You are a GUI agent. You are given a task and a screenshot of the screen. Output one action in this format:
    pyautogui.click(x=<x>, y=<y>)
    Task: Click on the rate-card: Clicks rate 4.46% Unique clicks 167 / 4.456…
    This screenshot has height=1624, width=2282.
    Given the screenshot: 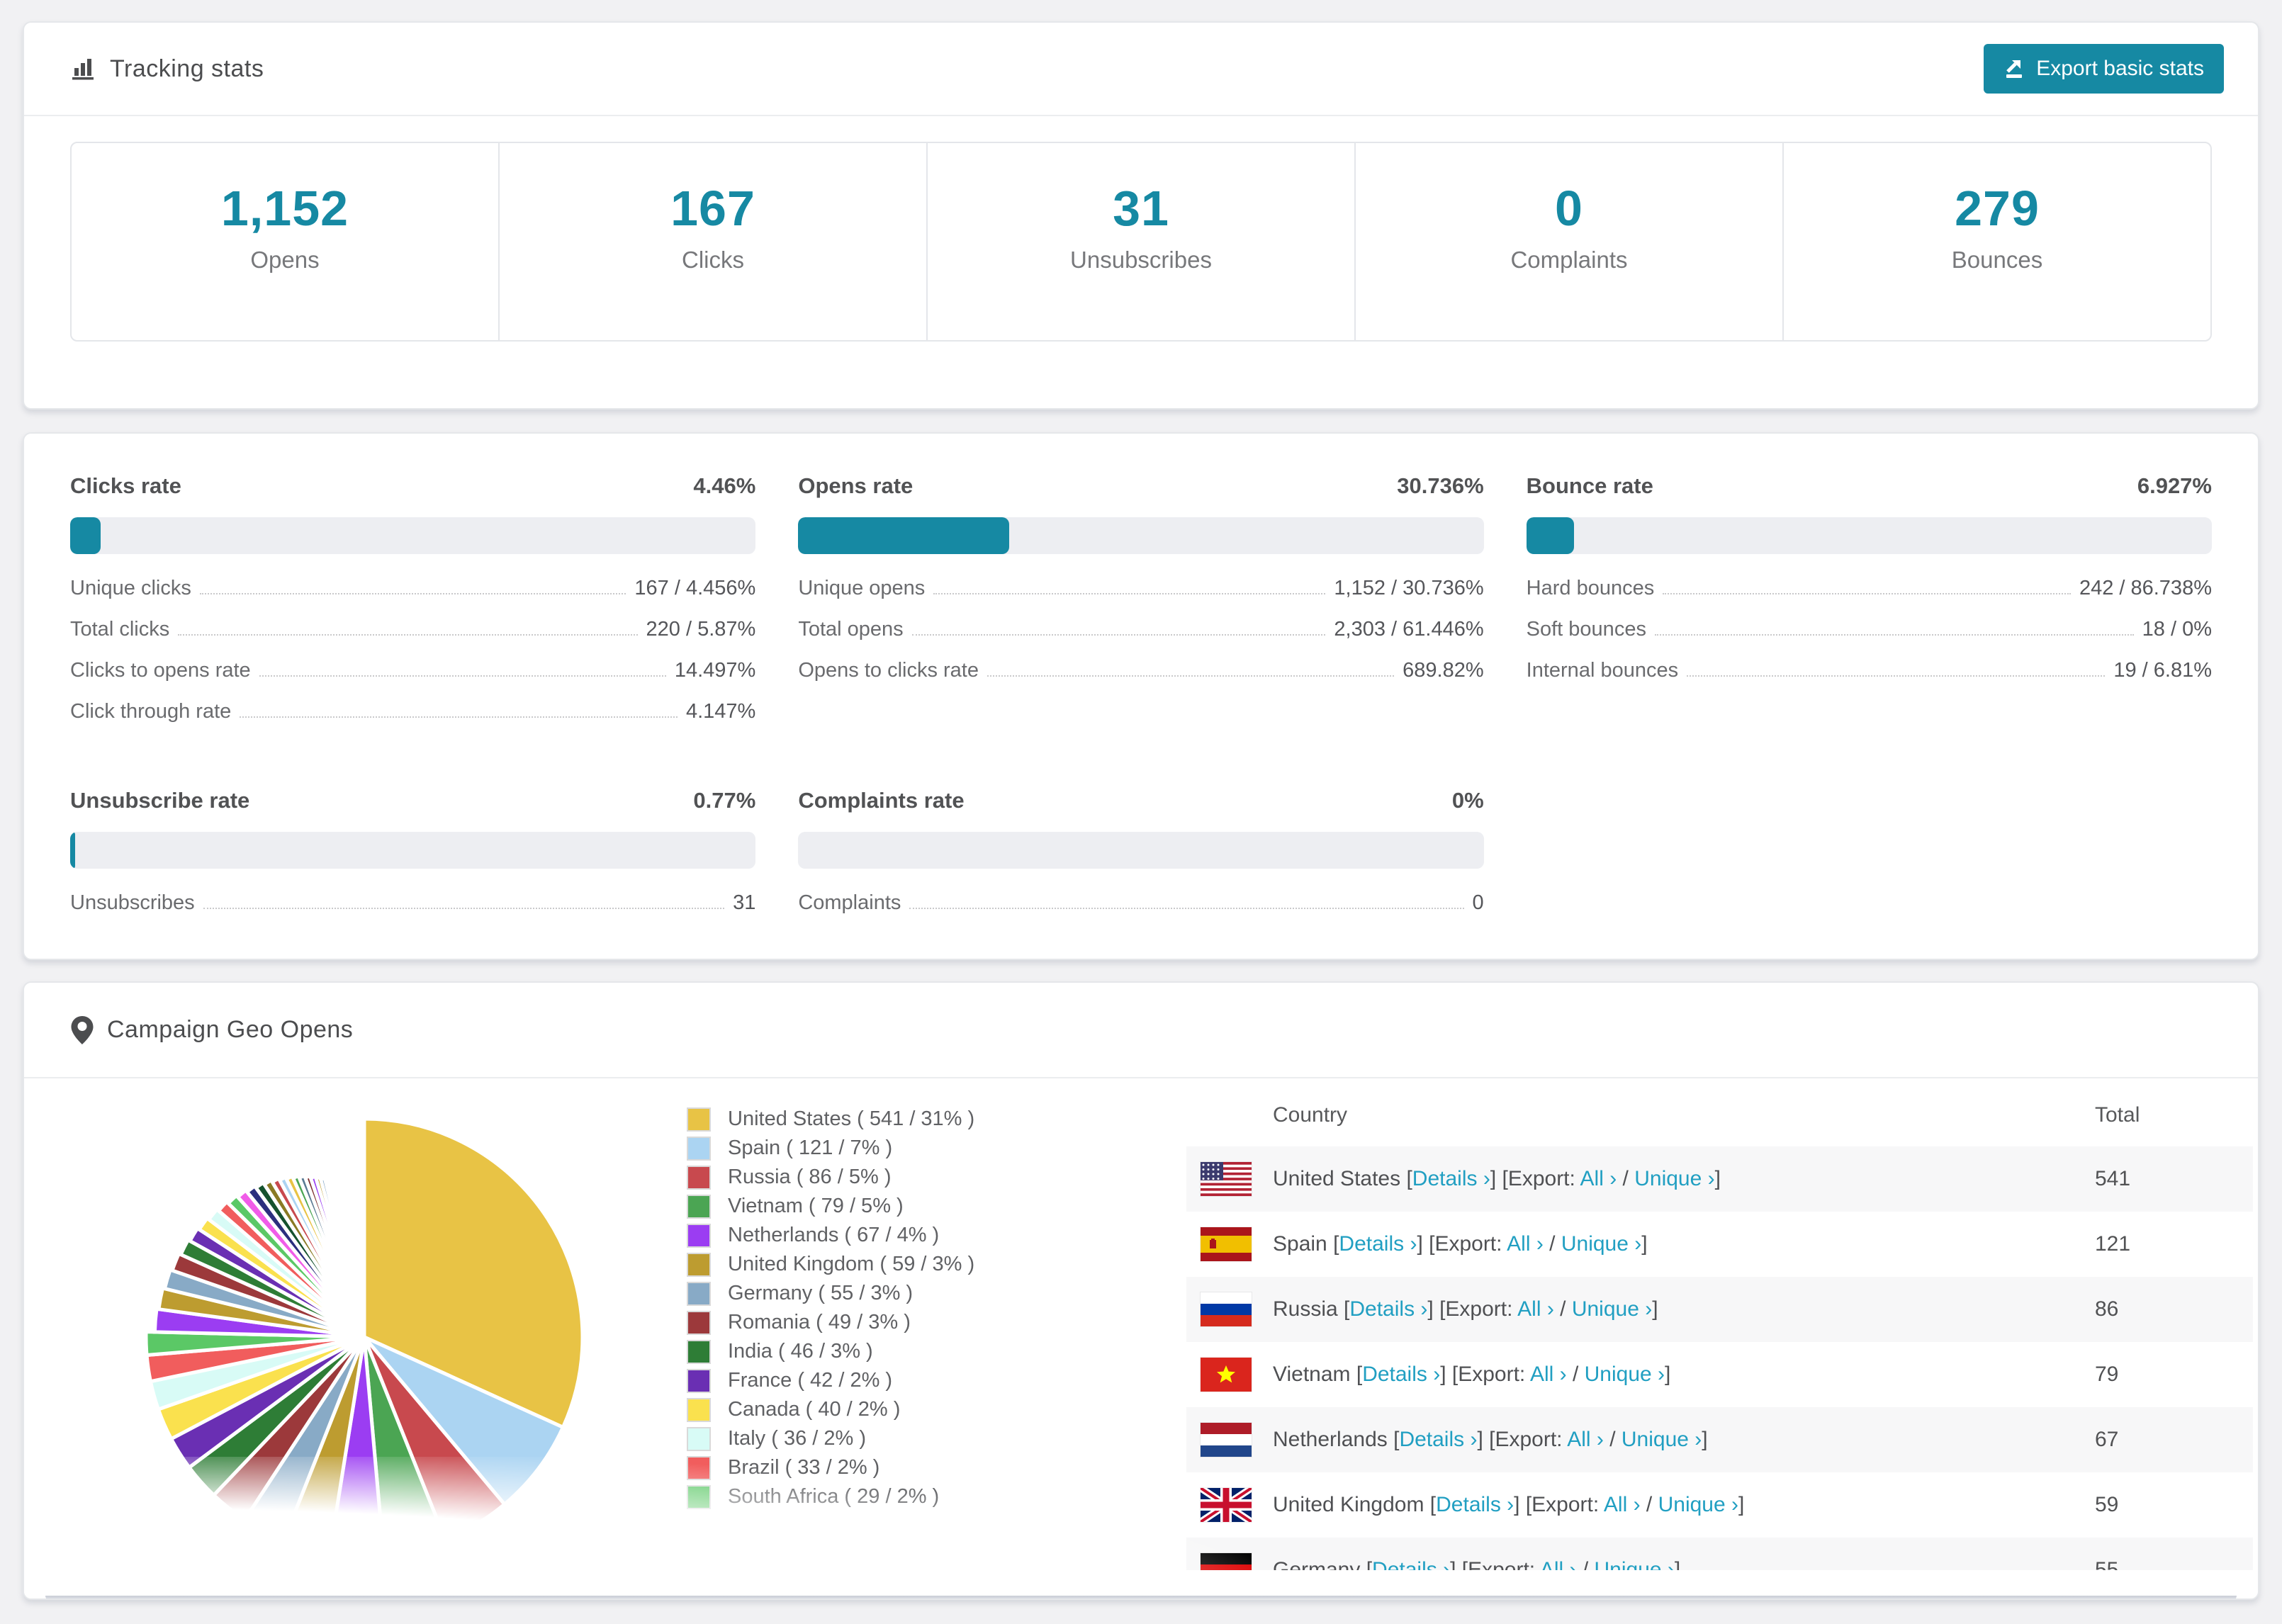 What is the action you would take?
    pyautogui.click(x=413, y=607)
    